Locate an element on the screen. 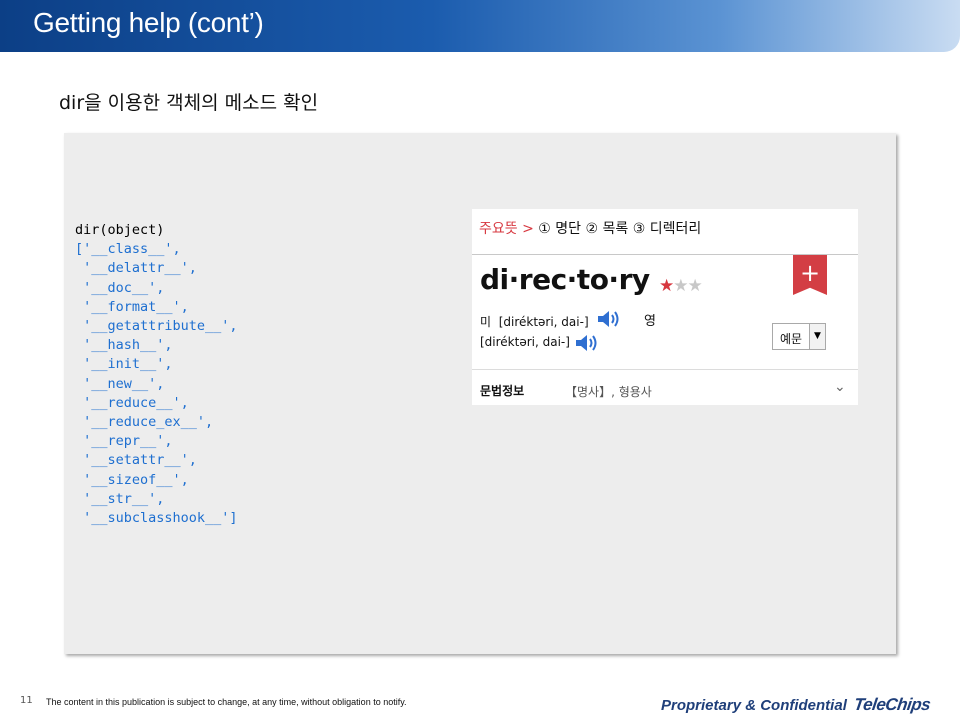 The image size is (960, 720). example-select: 예문 ▼ is located at coordinates (799, 336).